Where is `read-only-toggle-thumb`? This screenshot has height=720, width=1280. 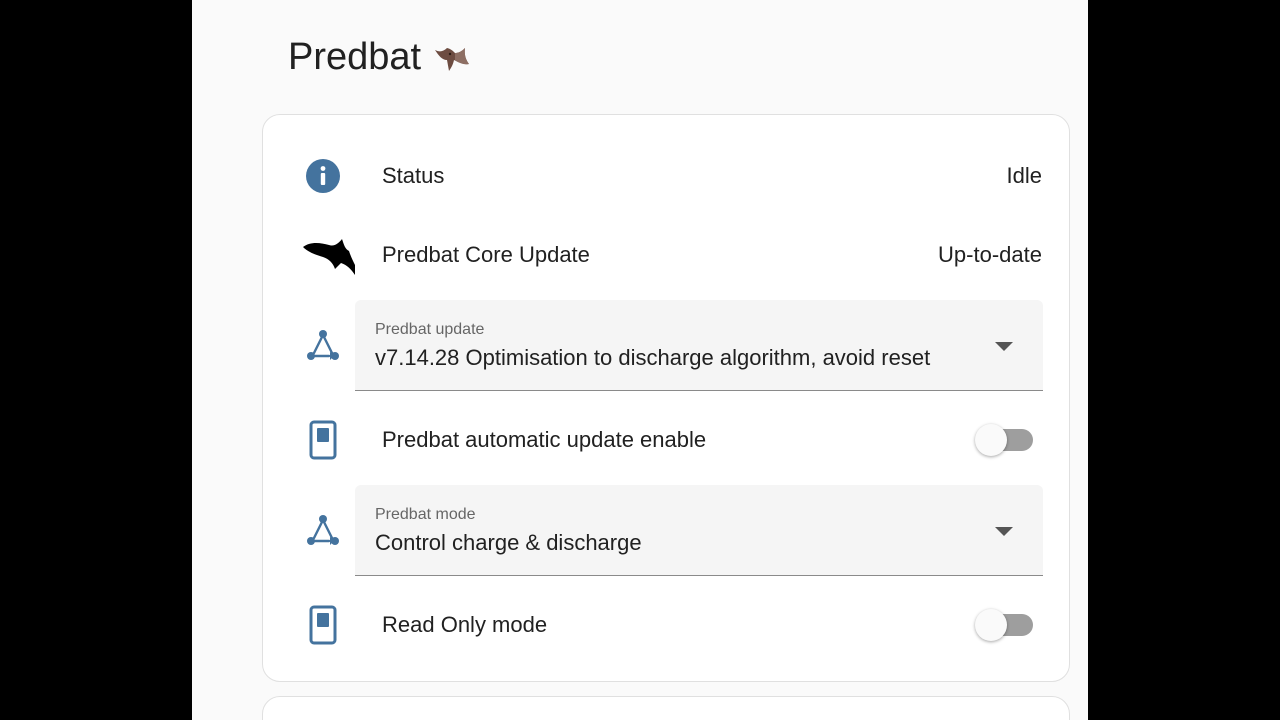
read-only-toggle-thumb is located at coordinates (991, 625).